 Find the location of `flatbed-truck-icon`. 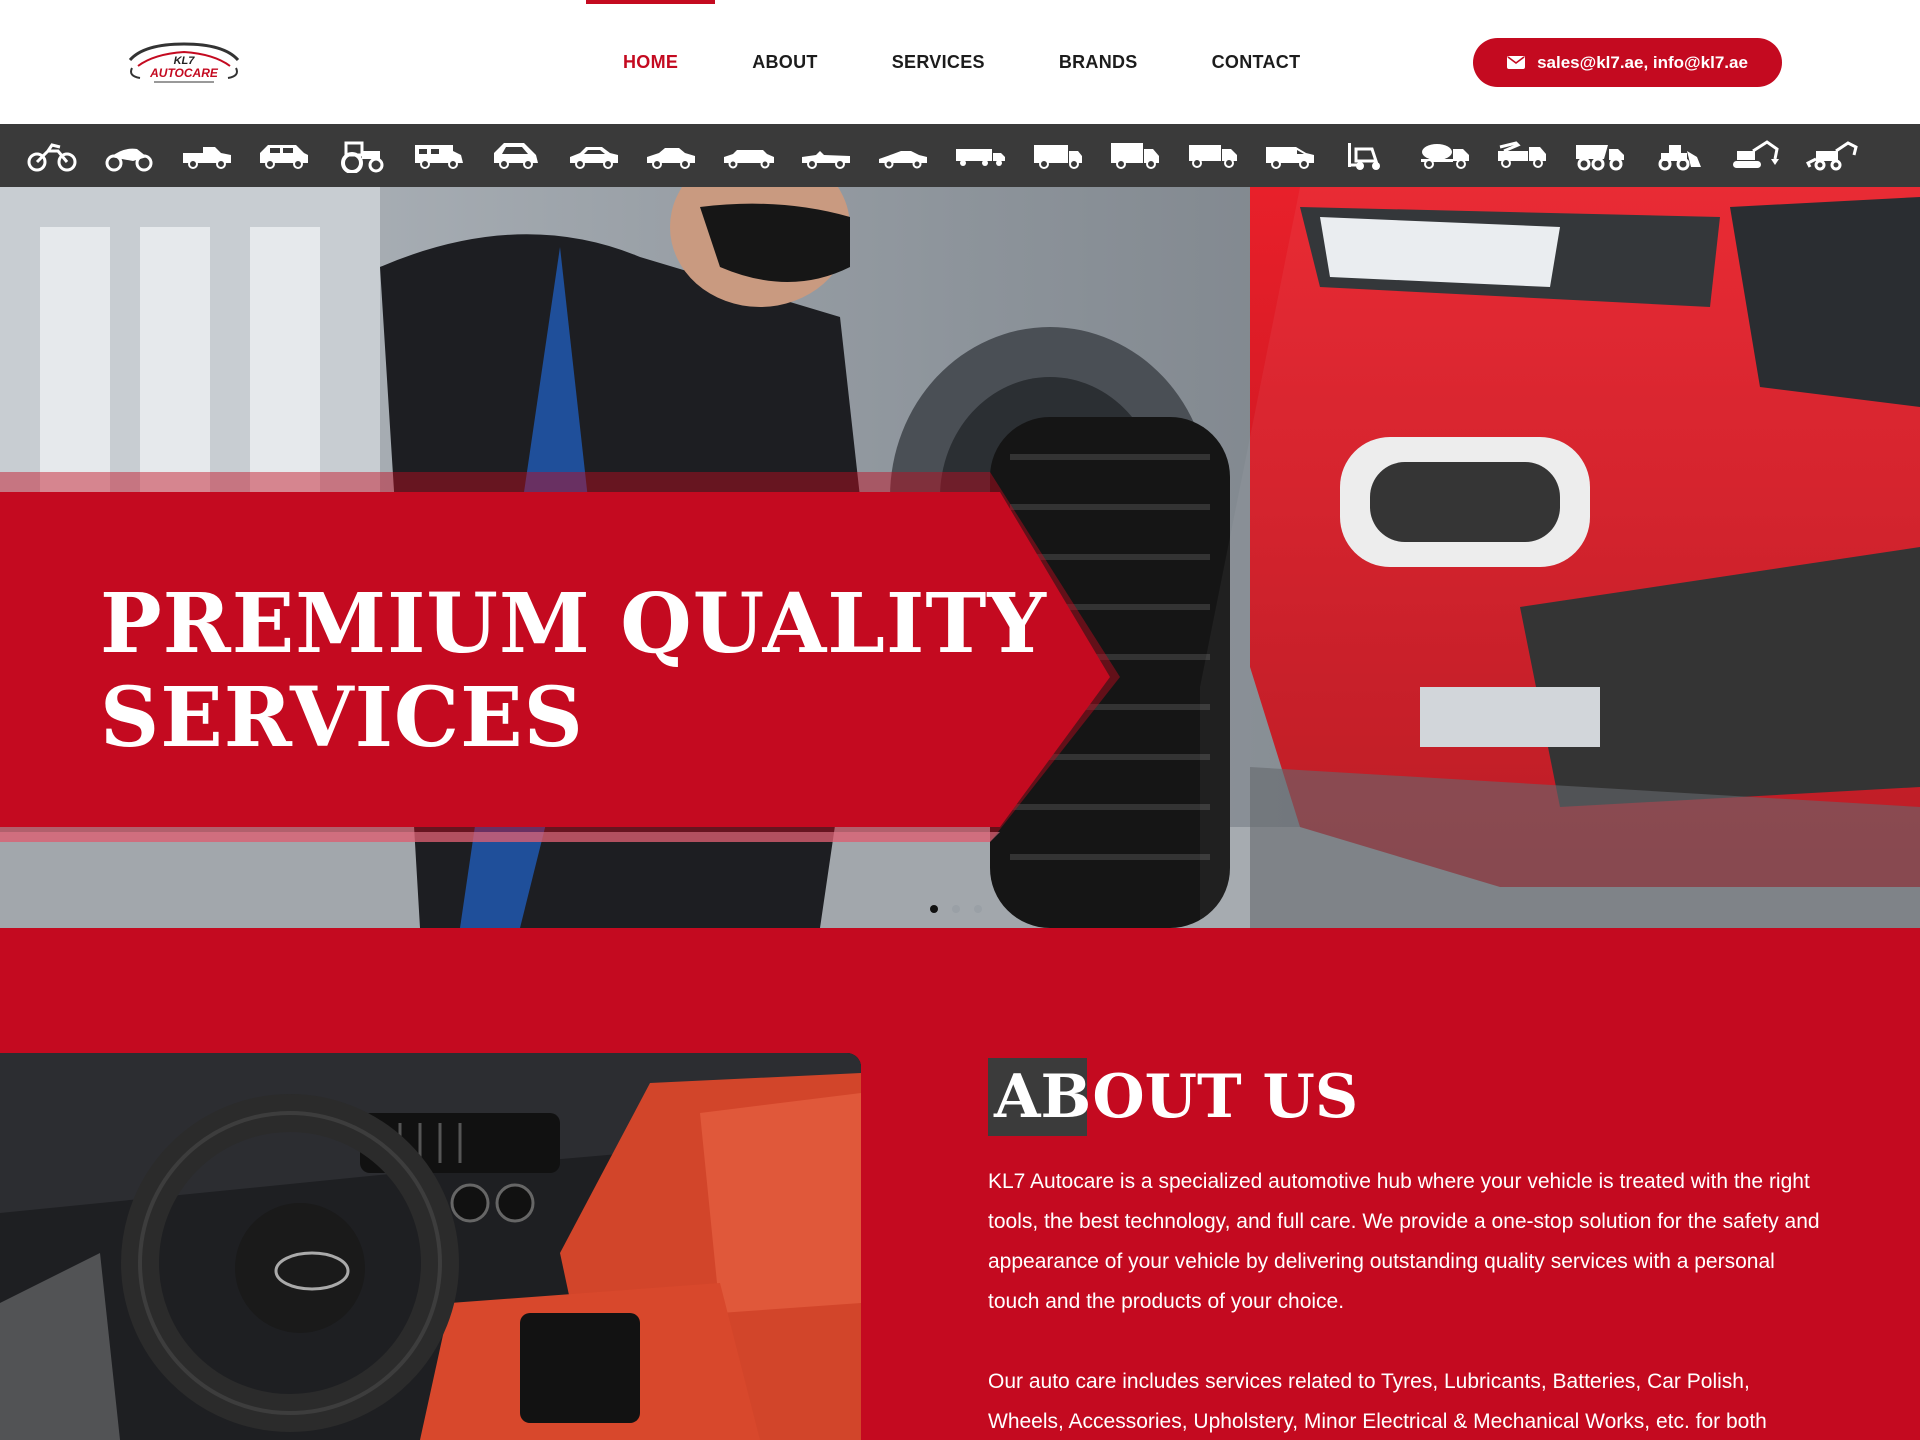

flatbed-truck-icon is located at coordinates (1213, 156).